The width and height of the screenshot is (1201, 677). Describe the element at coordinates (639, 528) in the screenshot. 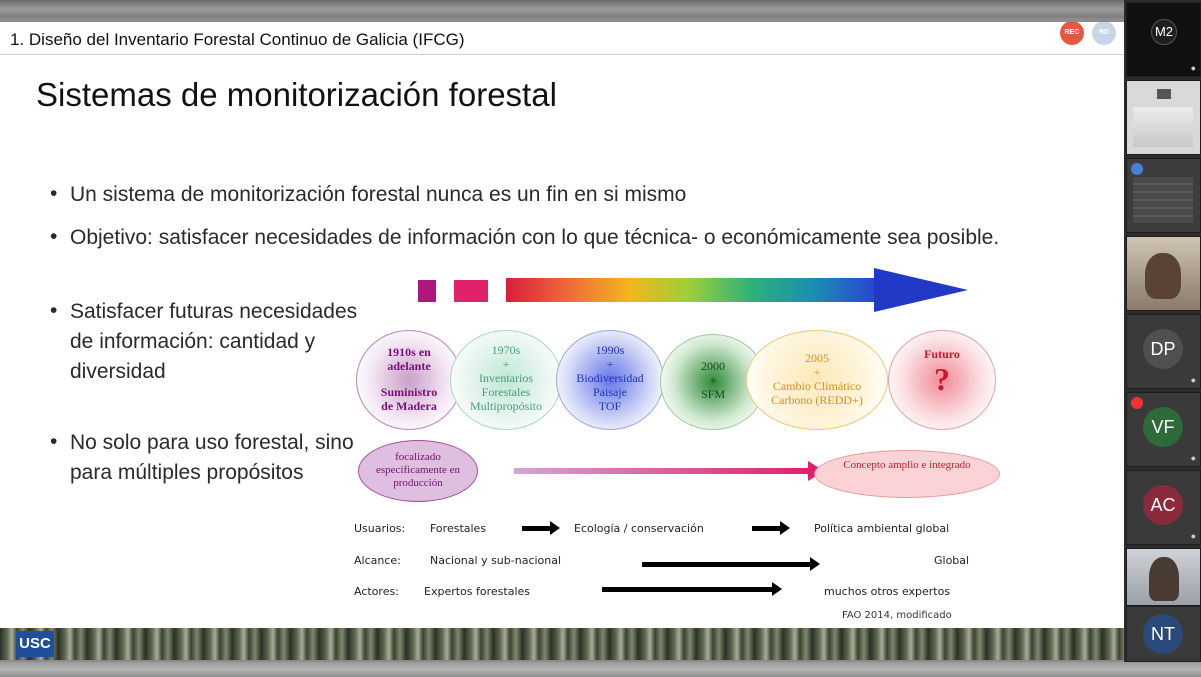

I see `row-usuarios-b: Ecología / conservación` at that location.